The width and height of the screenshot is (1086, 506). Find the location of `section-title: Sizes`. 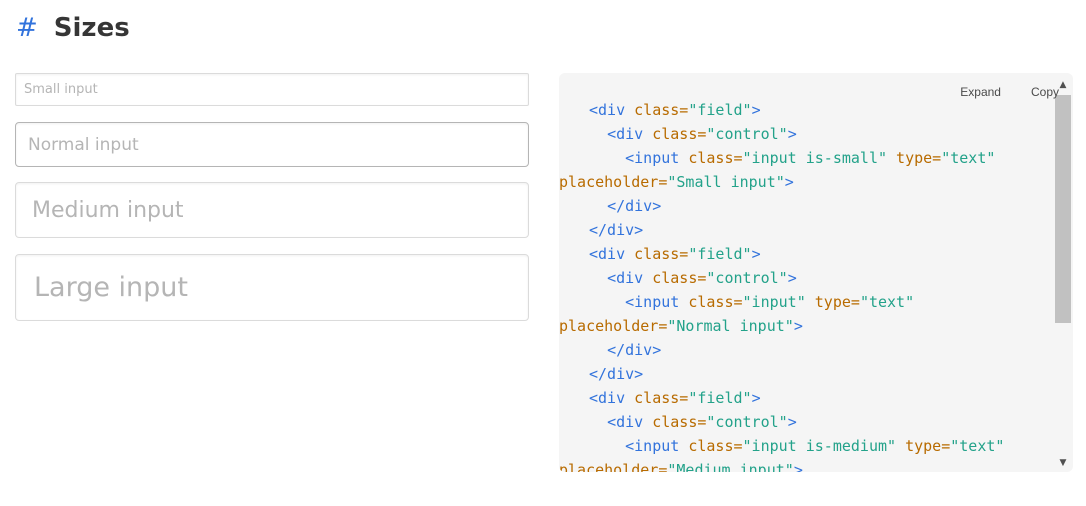

section-title: Sizes is located at coordinates (91, 28).